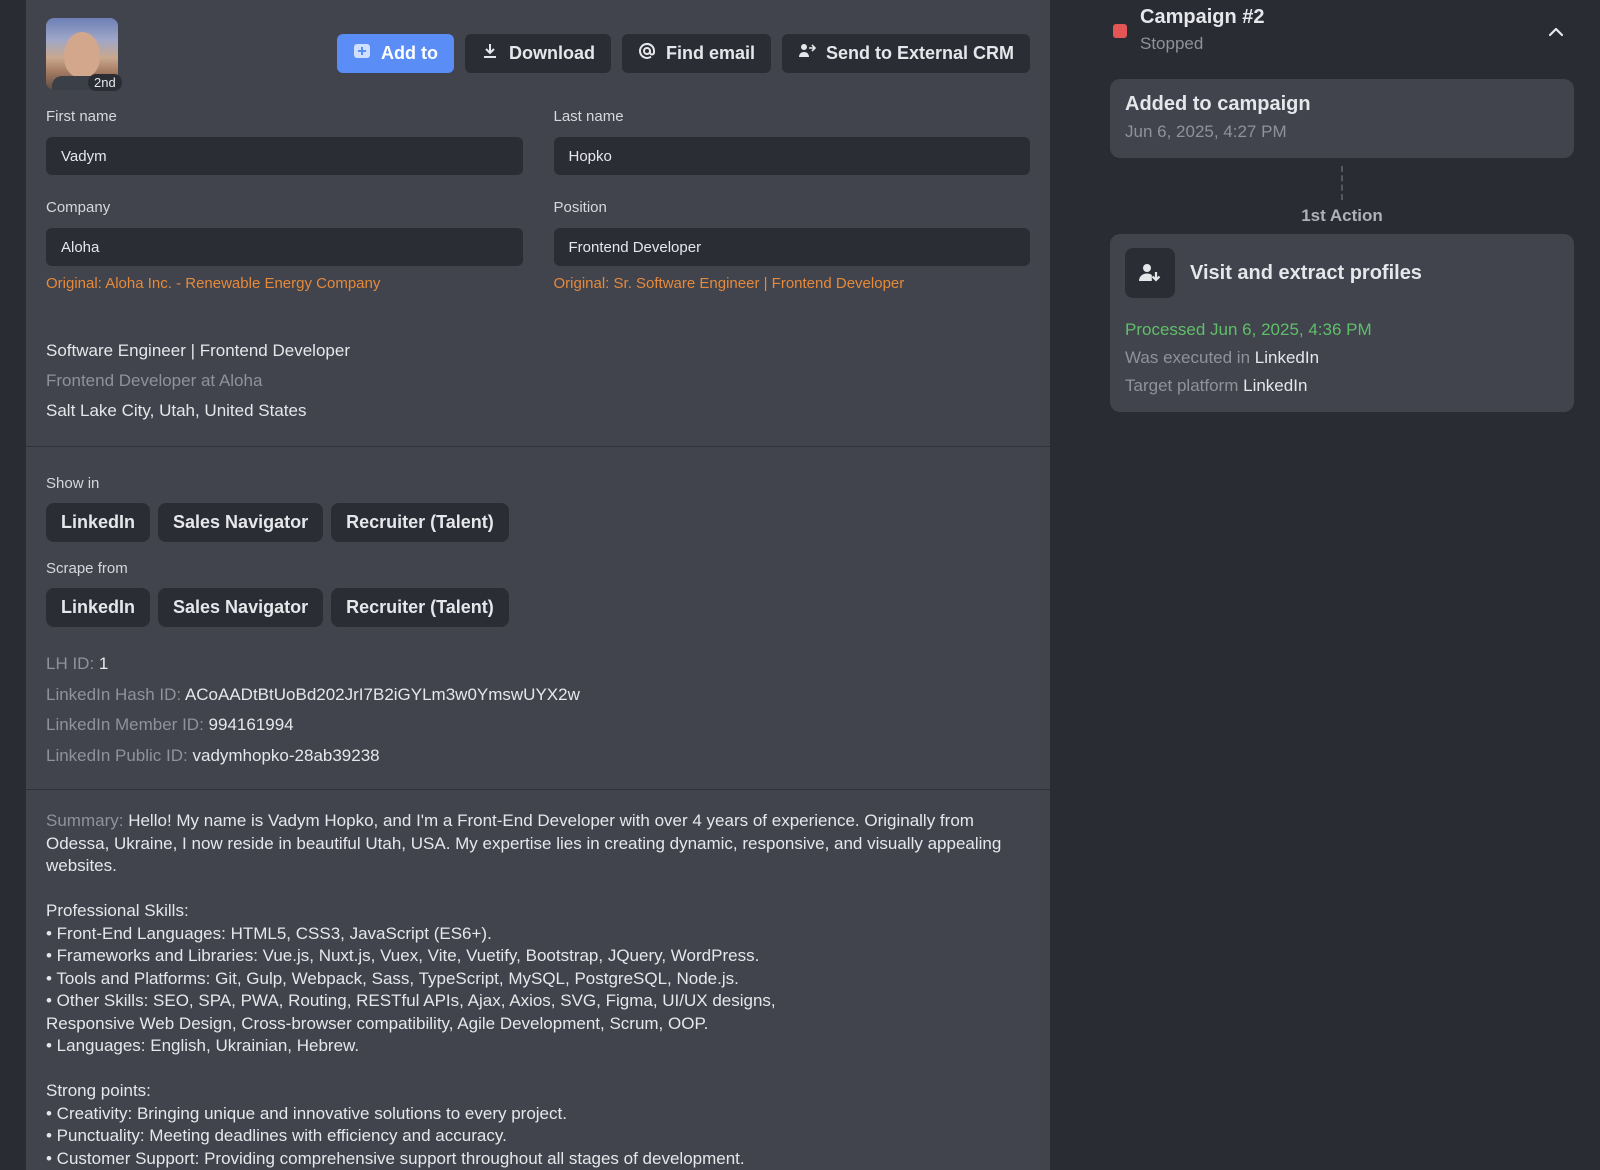  Describe the element at coordinates (580, 207) in the screenshot. I see `position-label: Position` at that location.